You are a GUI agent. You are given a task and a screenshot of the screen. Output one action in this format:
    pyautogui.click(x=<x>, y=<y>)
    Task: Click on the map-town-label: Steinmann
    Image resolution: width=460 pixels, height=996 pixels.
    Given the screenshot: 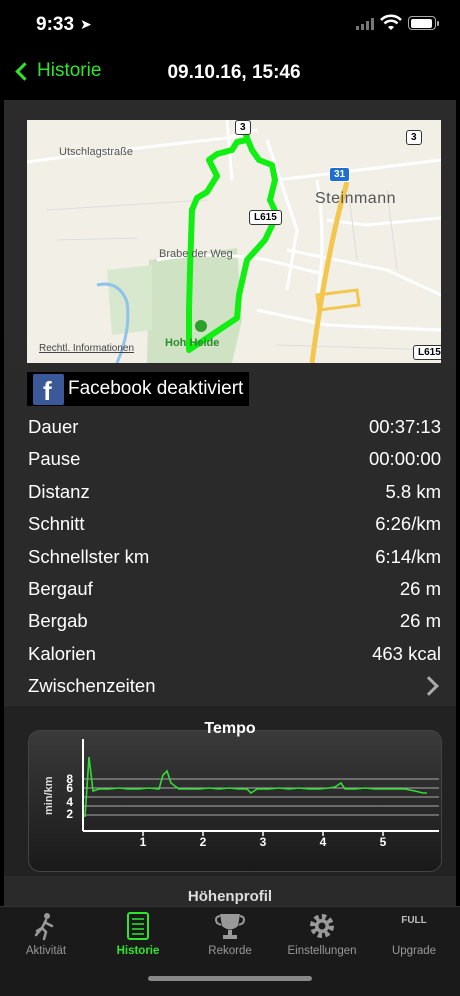 What is the action you would take?
    pyautogui.click(x=355, y=198)
    